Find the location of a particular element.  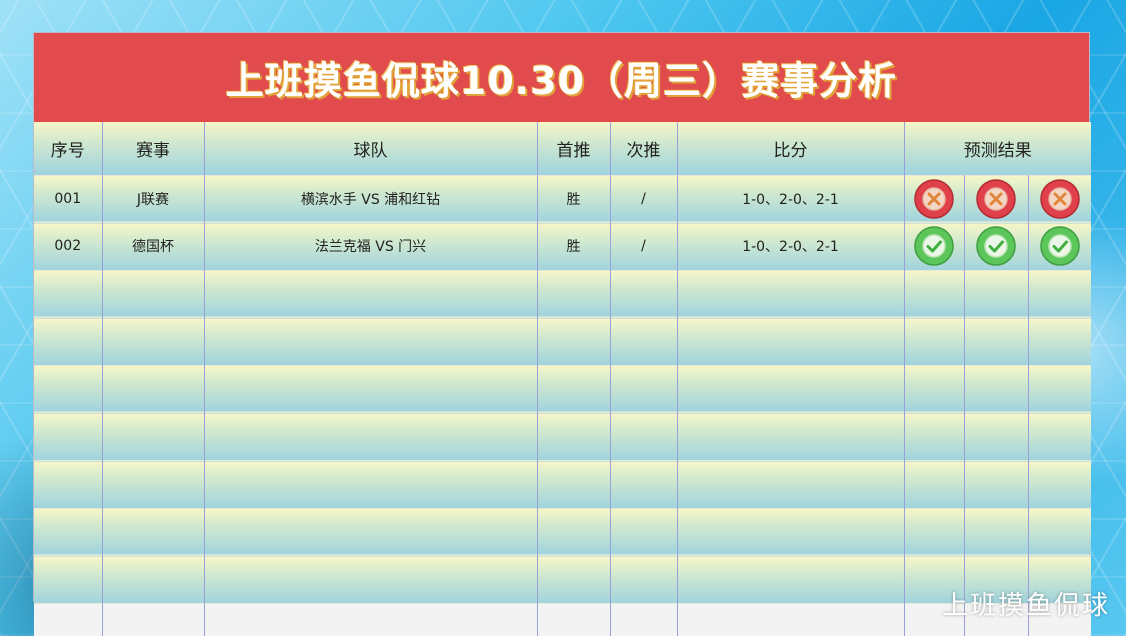

header-event: 赛事 is located at coordinates (153, 148).